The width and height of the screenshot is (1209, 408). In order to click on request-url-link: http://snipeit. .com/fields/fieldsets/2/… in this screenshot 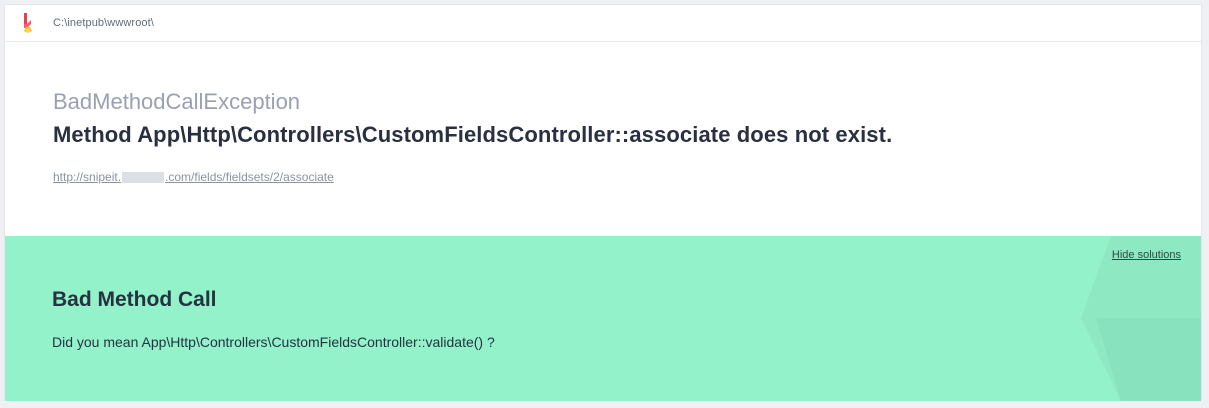, I will do `click(193, 177)`.